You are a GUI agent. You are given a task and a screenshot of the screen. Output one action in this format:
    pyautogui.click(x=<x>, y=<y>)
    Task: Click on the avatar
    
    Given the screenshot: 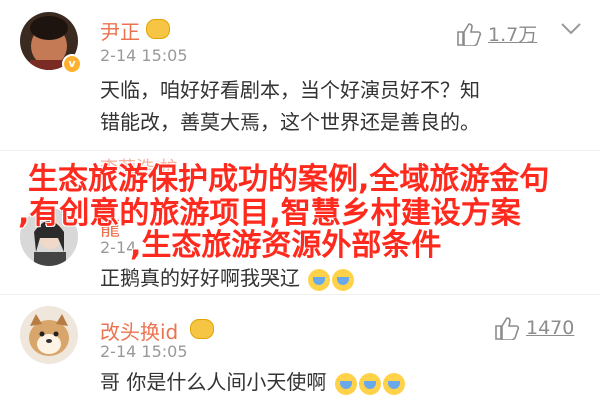 What is the action you would take?
    pyautogui.click(x=49, y=335)
    